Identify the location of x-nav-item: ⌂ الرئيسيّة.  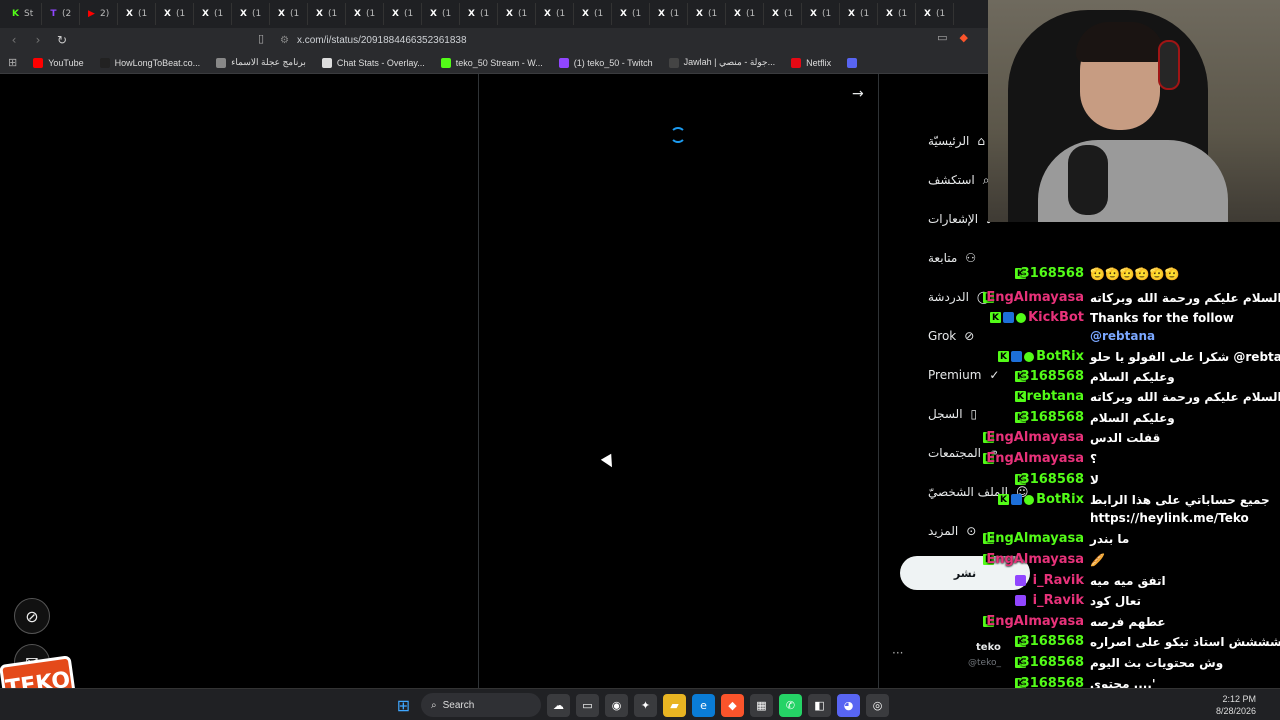
(958, 141).